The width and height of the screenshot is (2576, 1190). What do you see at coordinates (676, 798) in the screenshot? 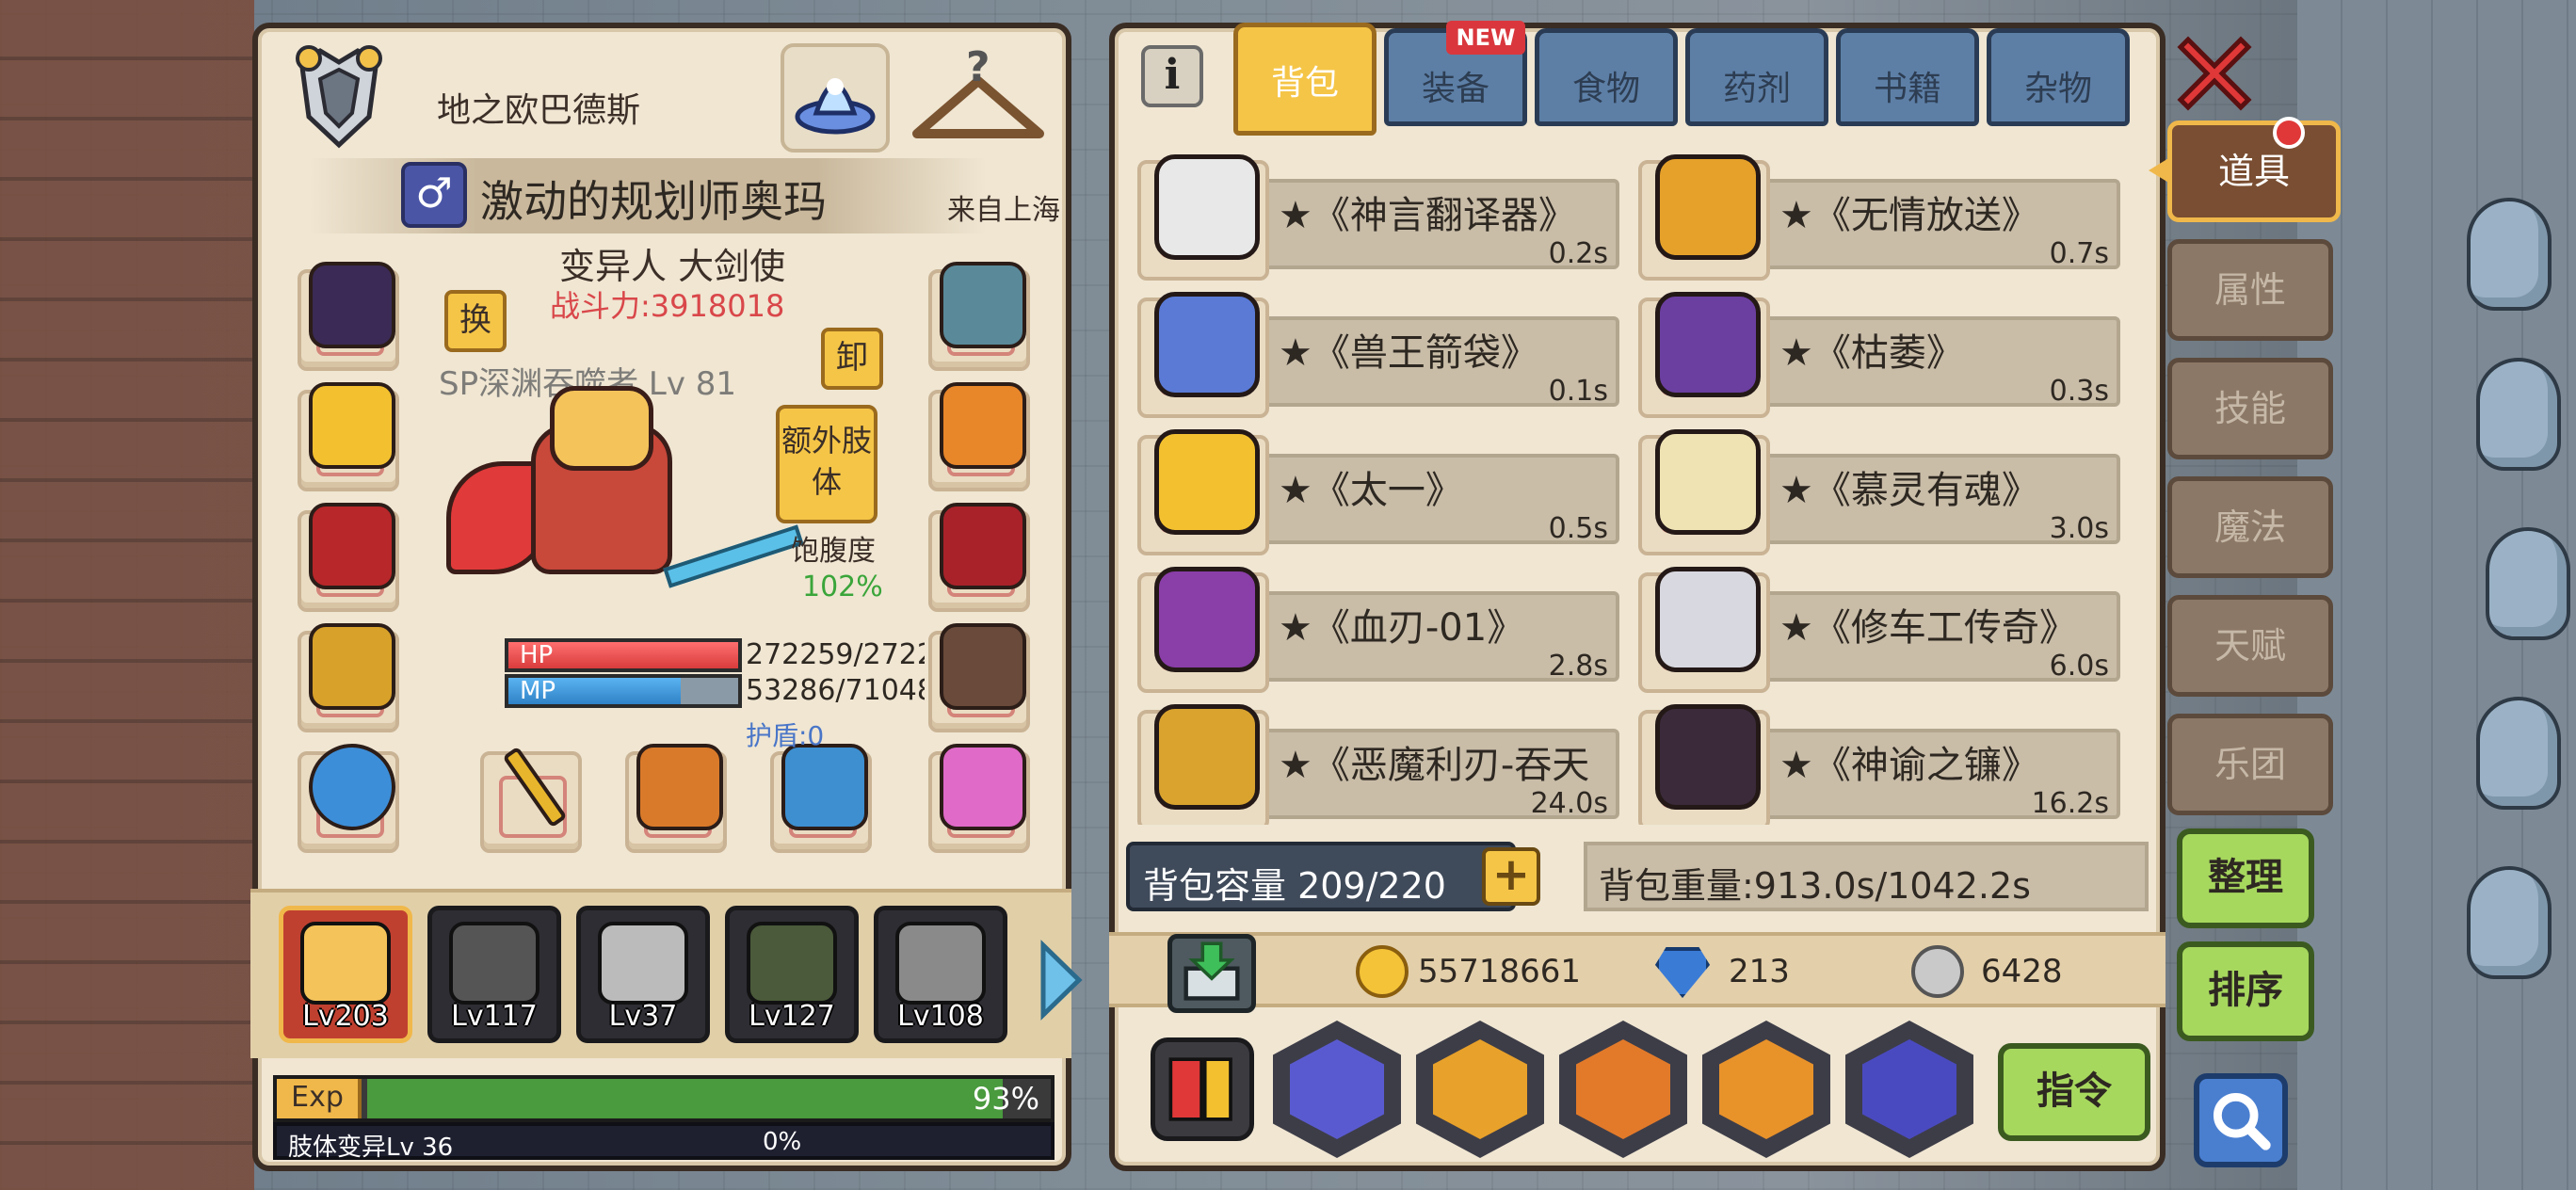
I see `weapon-slot-spear` at bounding box center [676, 798].